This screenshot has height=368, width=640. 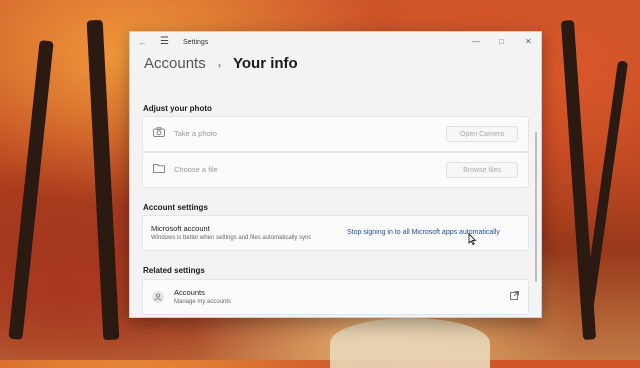 I want to click on section-title-account-settings: Account settings, so click(x=175, y=207).